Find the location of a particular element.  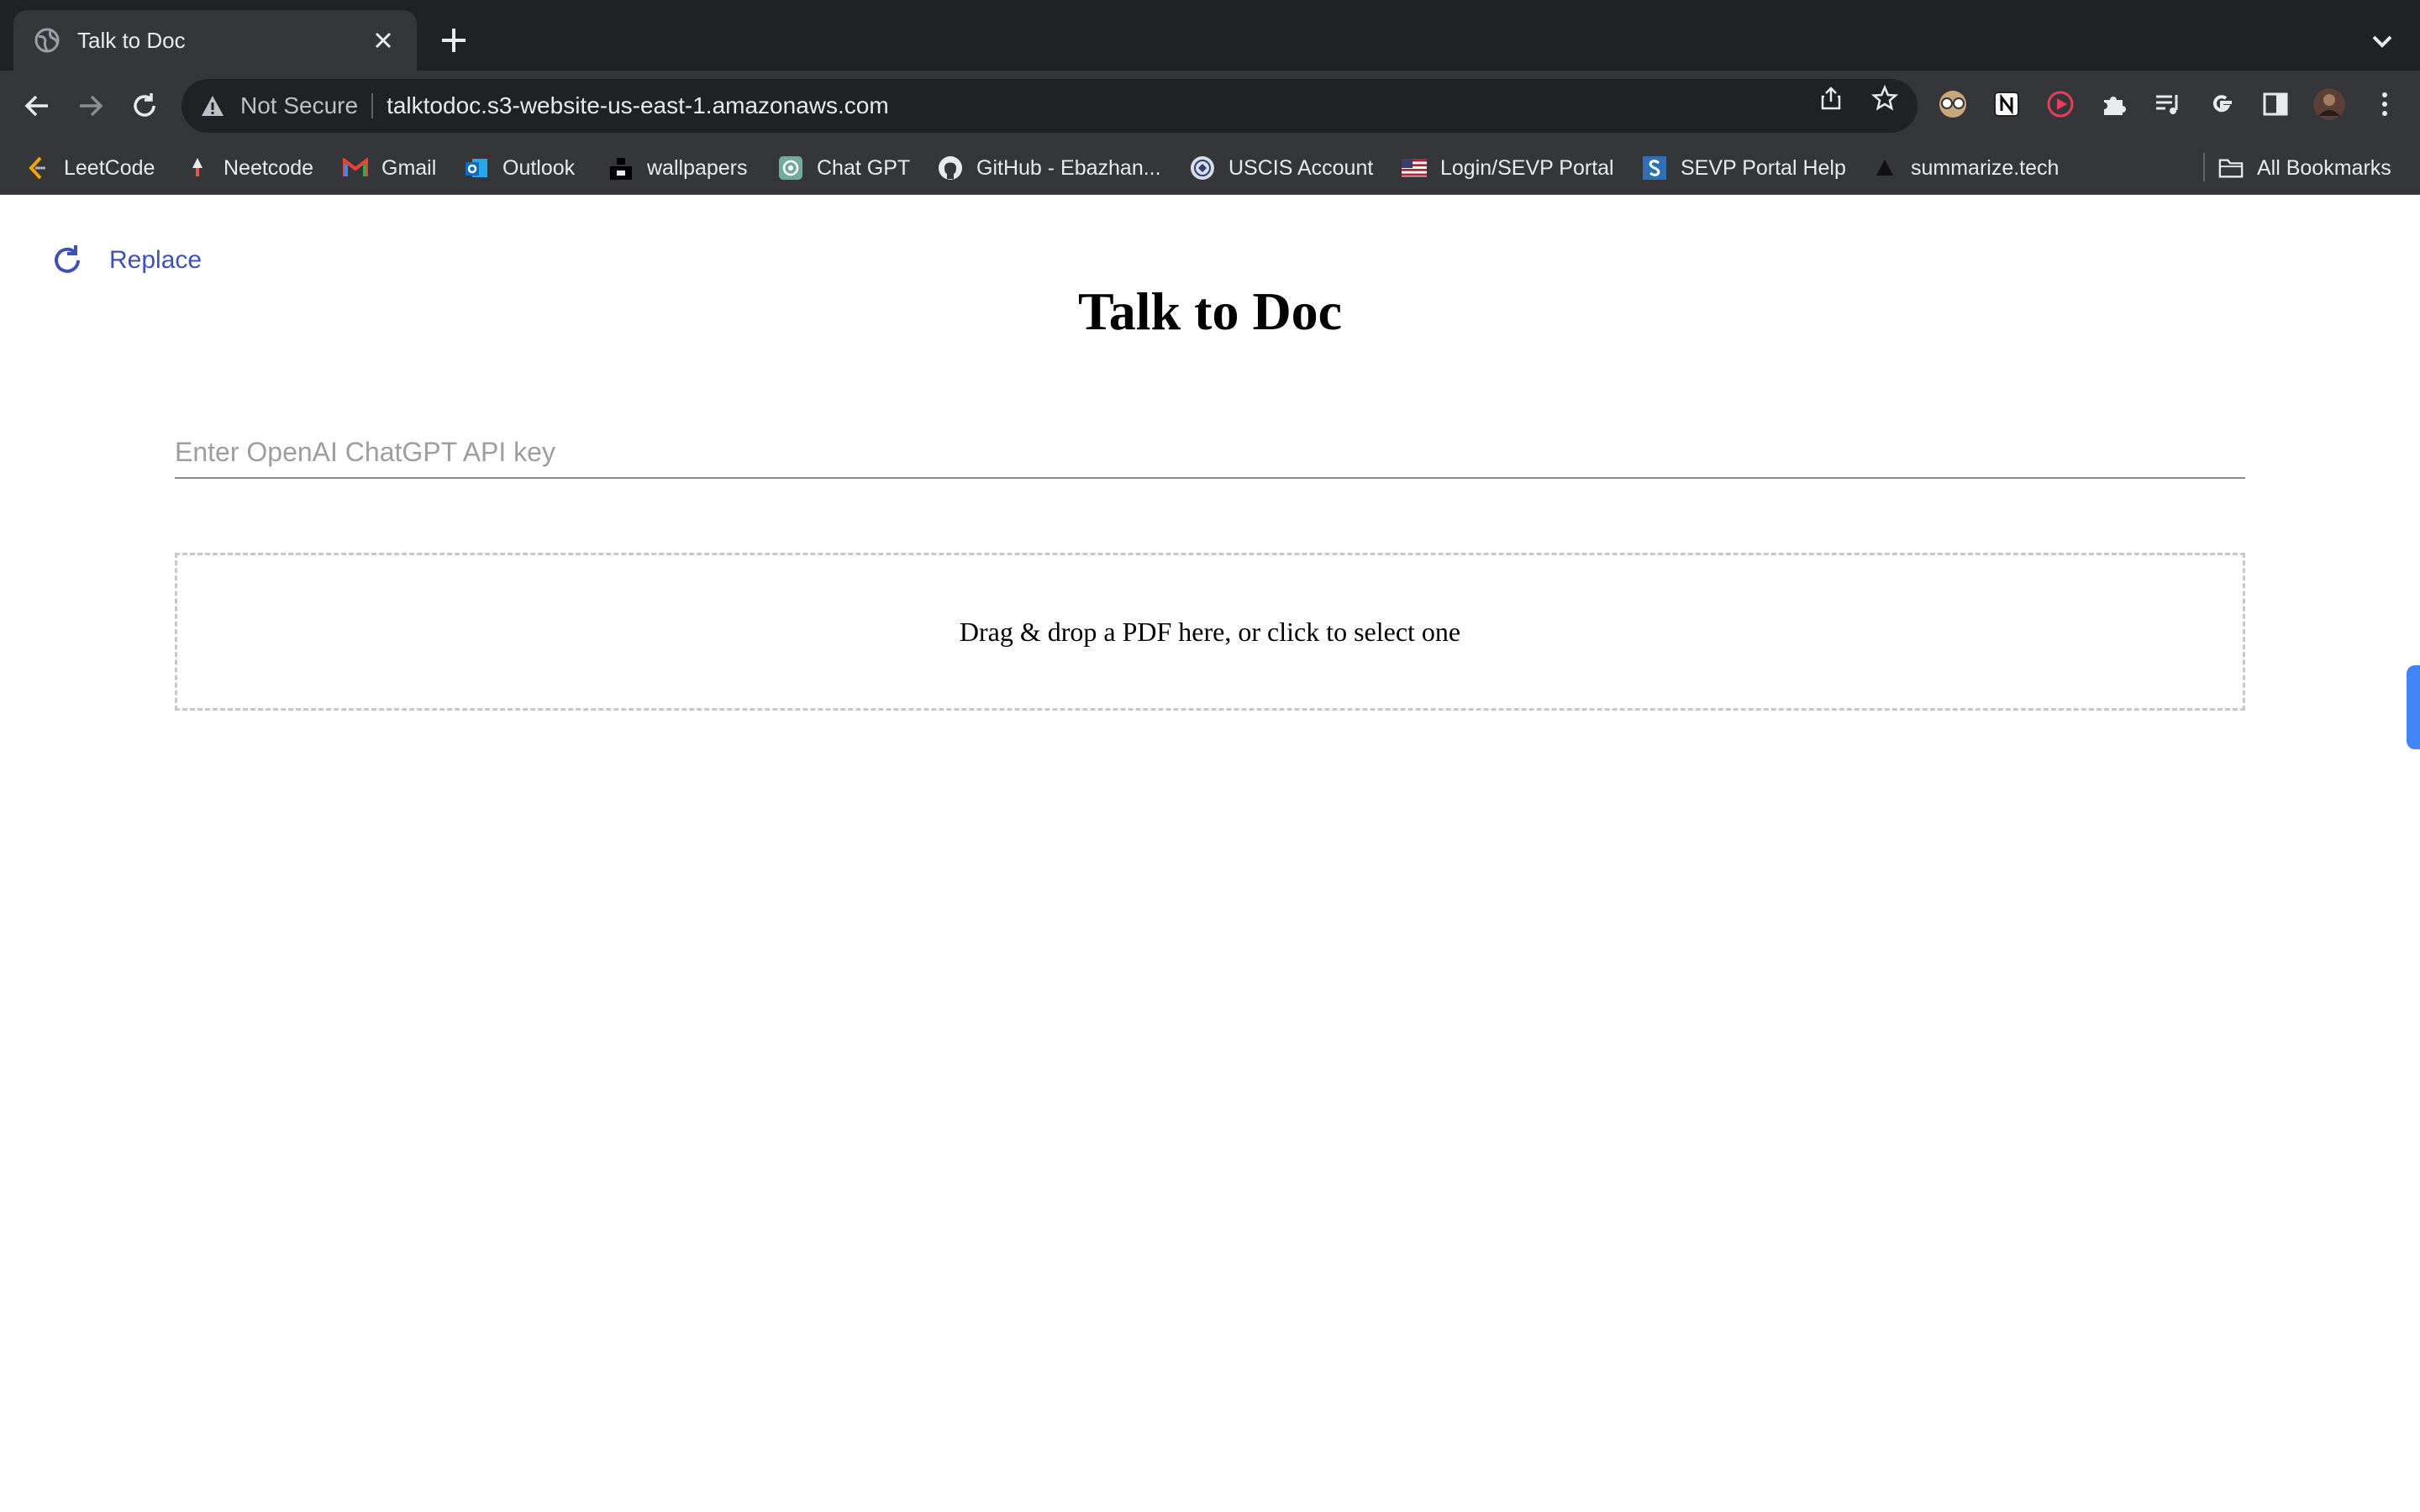

bookmark-label: Gmail is located at coordinates (409, 167).